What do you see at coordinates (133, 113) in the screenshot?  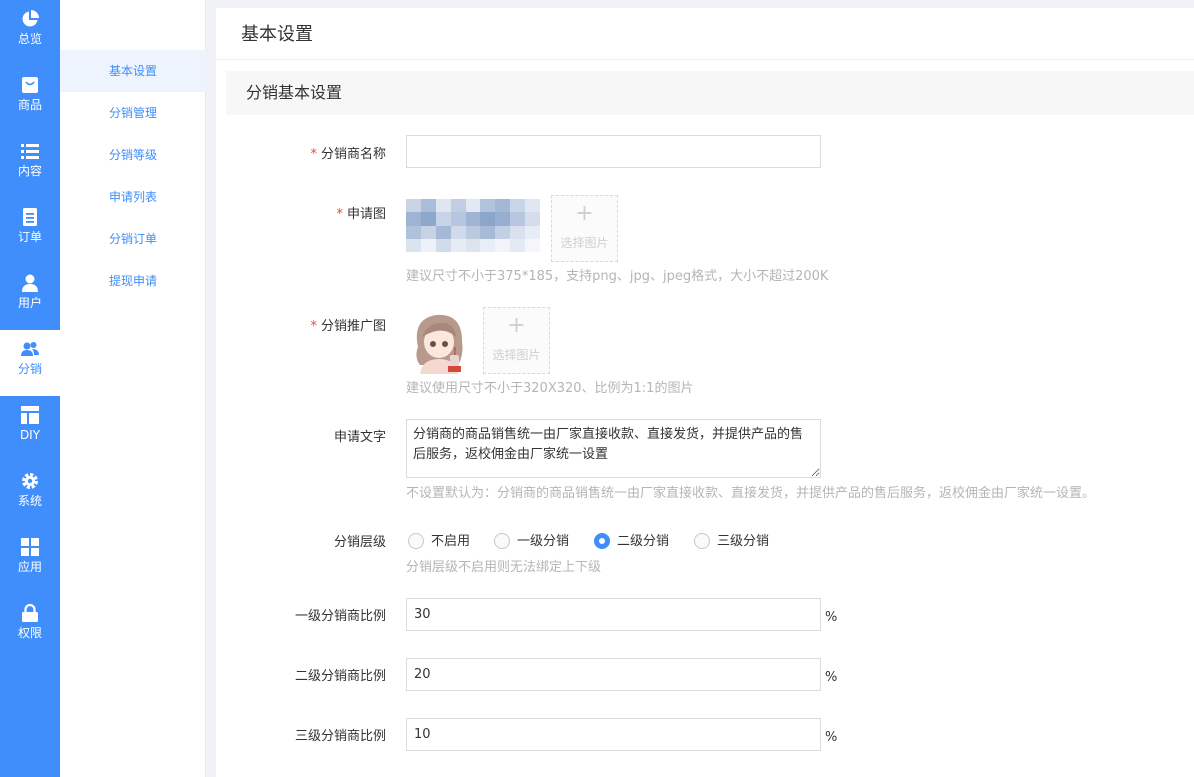 I see `submenu-item-distributor-management: 分销管理` at bounding box center [133, 113].